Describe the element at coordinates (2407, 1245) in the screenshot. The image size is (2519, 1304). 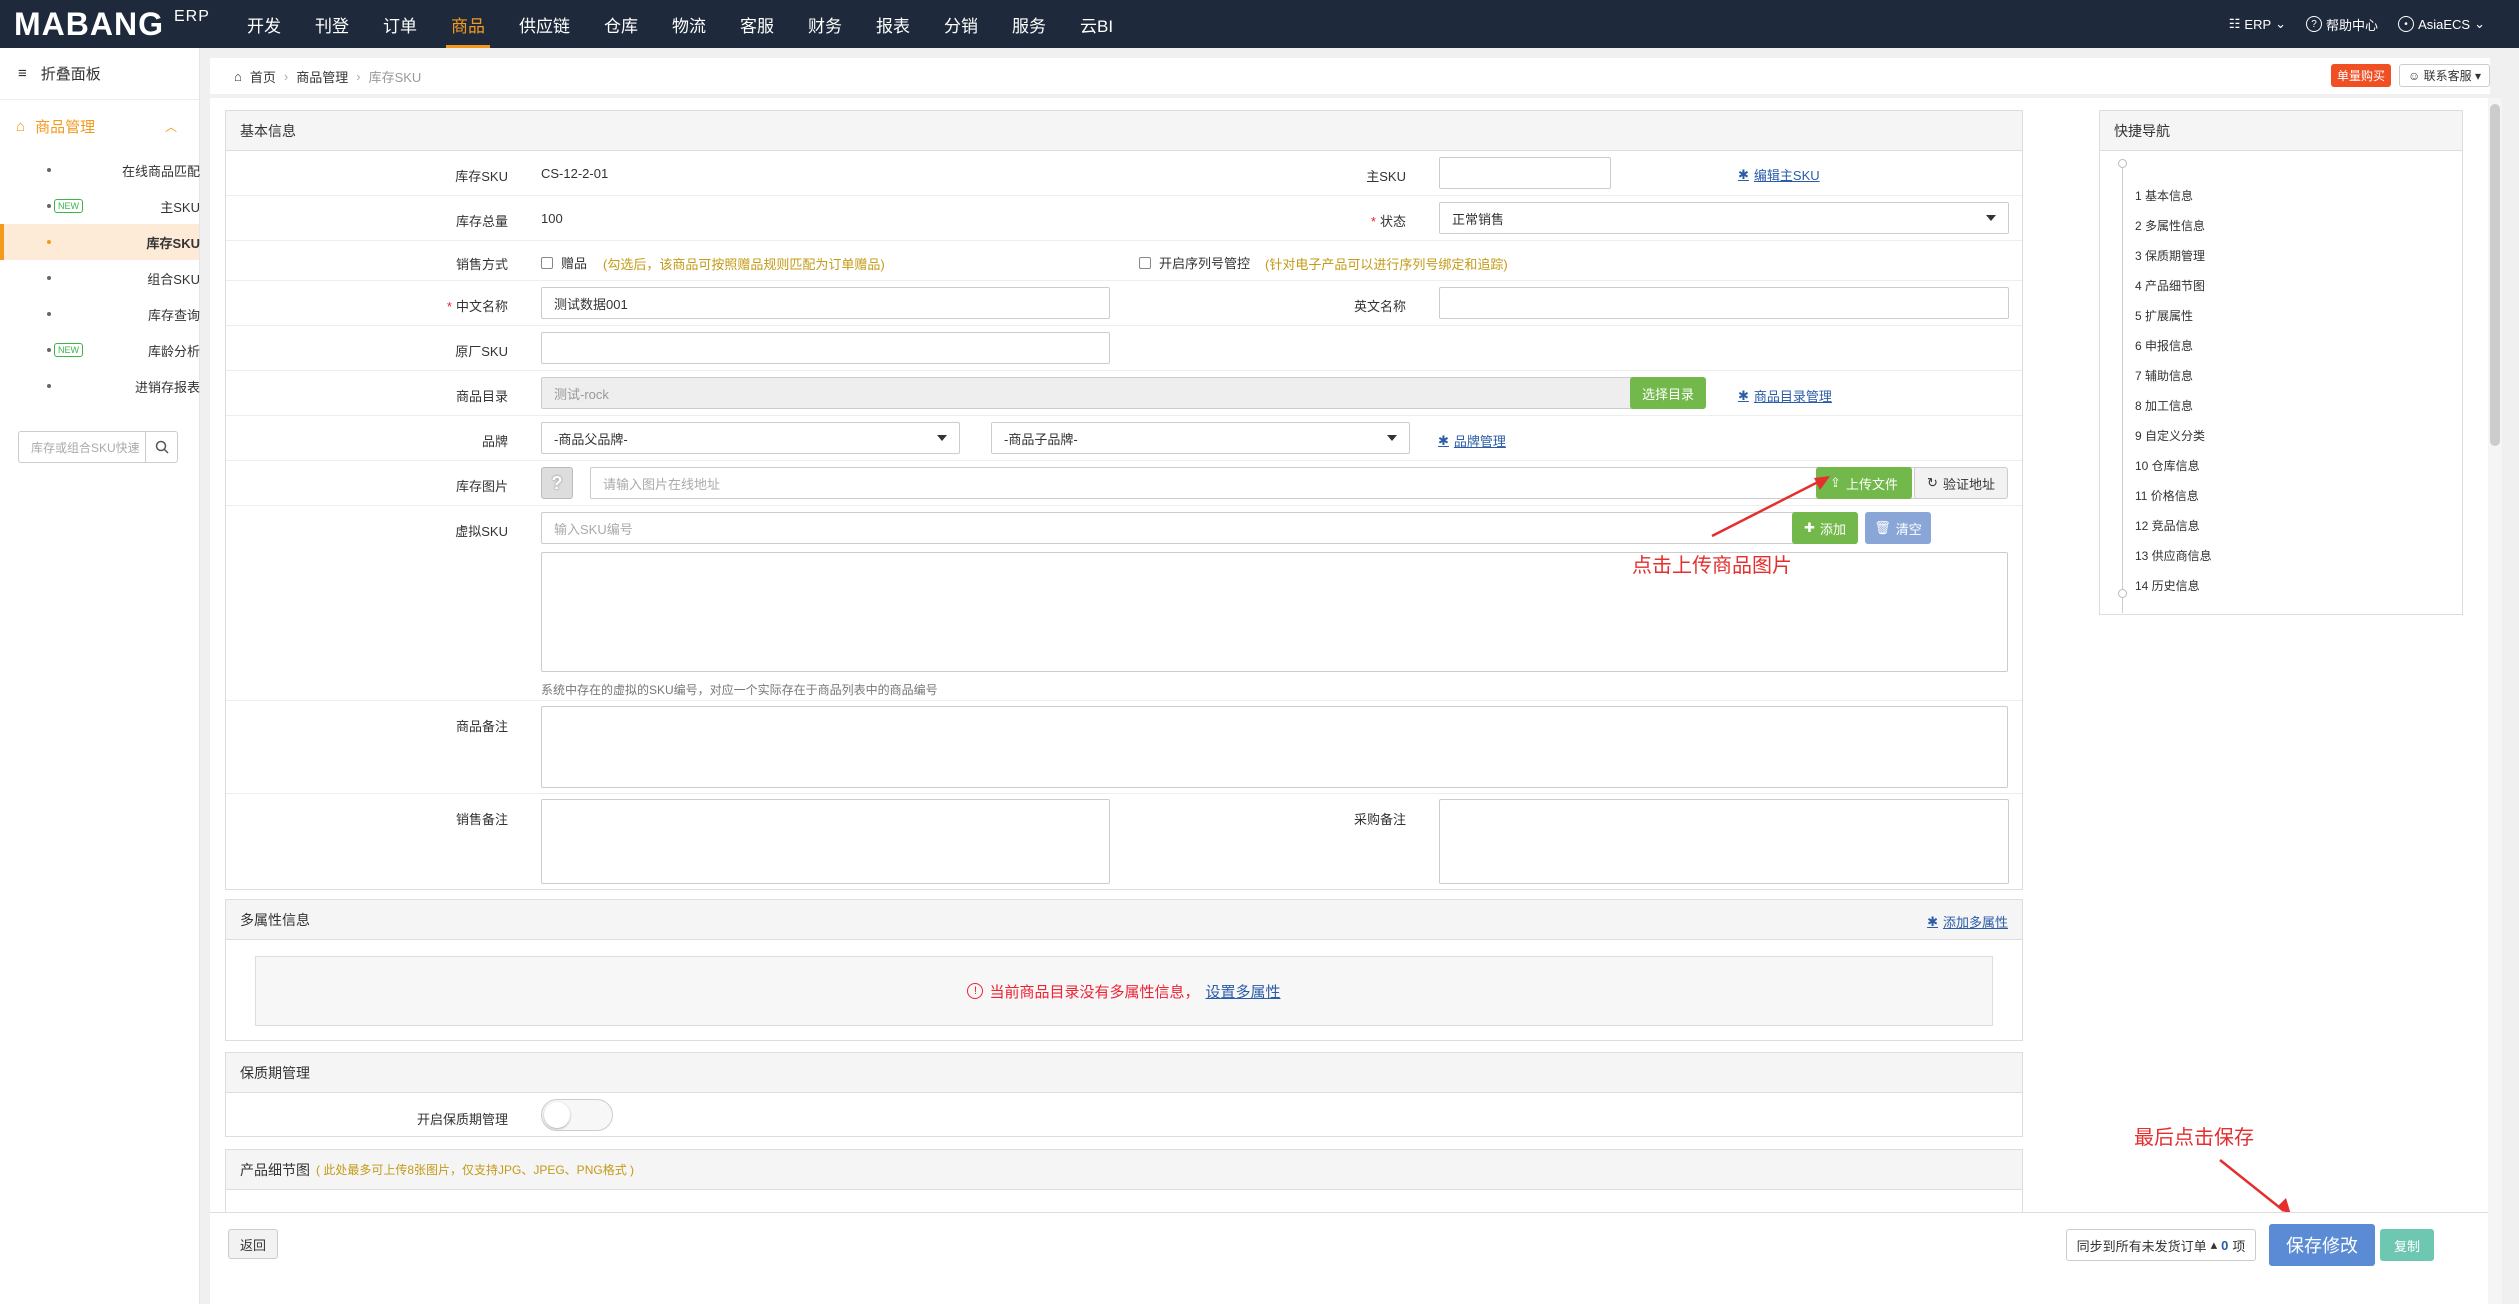
I see `copy-button: 复制` at that location.